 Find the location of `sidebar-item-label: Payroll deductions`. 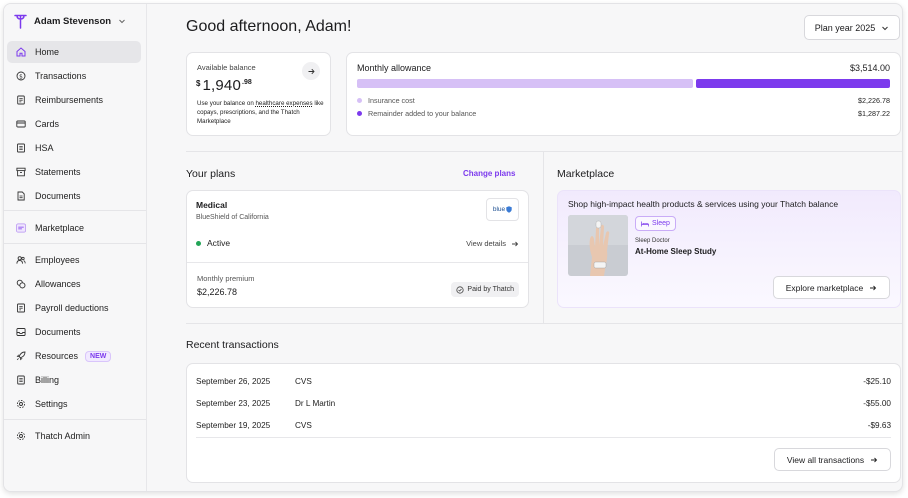

sidebar-item-label: Payroll deductions is located at coordinates (72, 308).